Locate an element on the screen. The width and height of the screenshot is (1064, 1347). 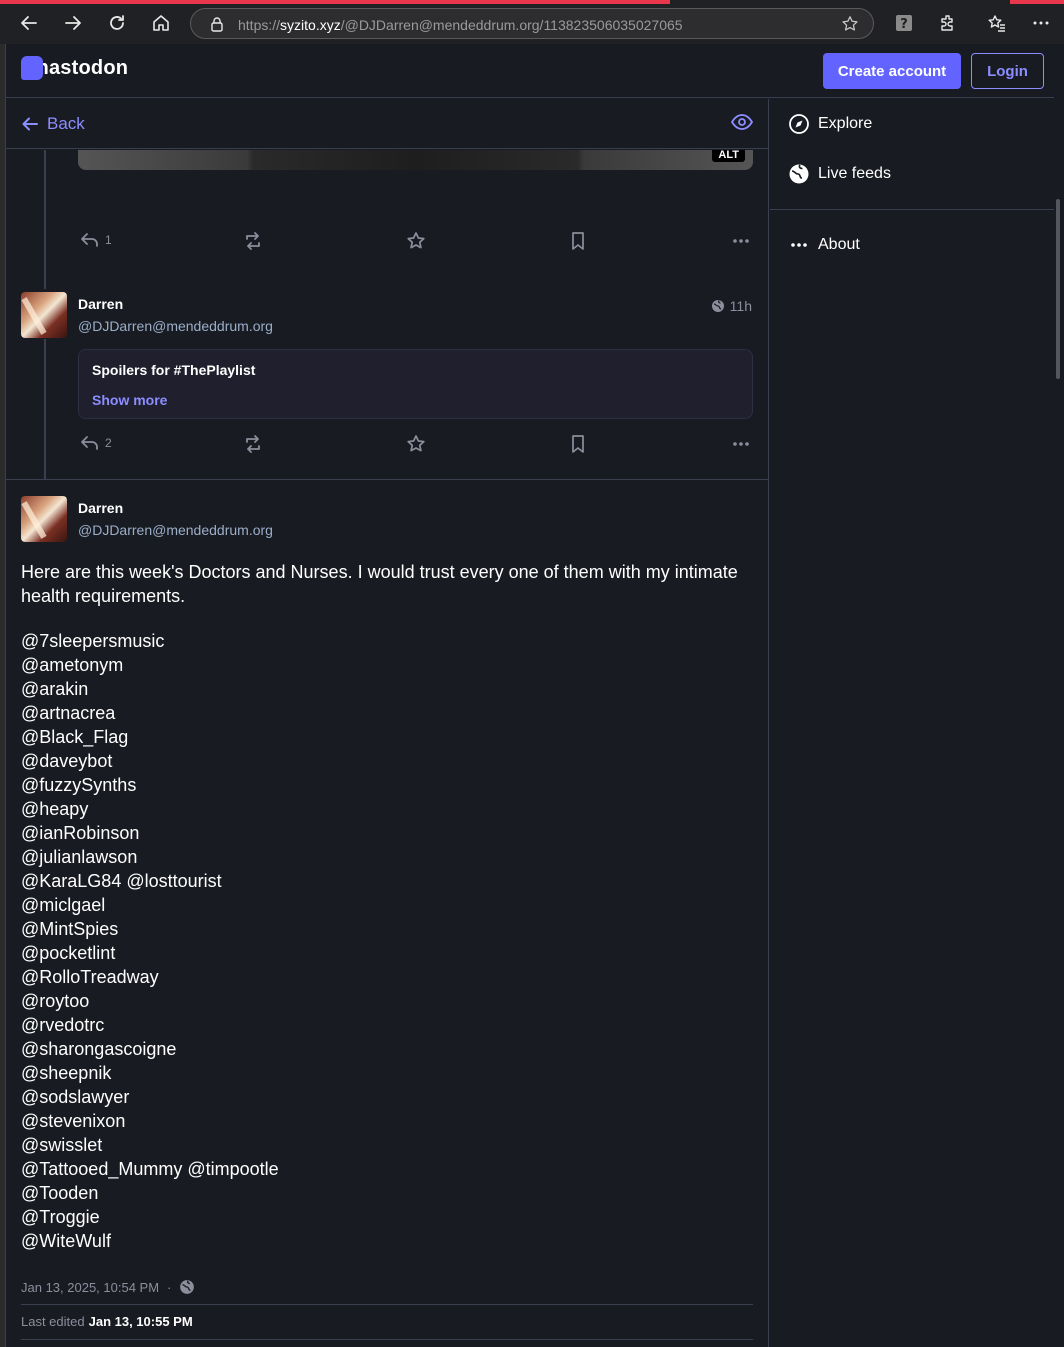
lock-icon is located at coordinates (217, 26).